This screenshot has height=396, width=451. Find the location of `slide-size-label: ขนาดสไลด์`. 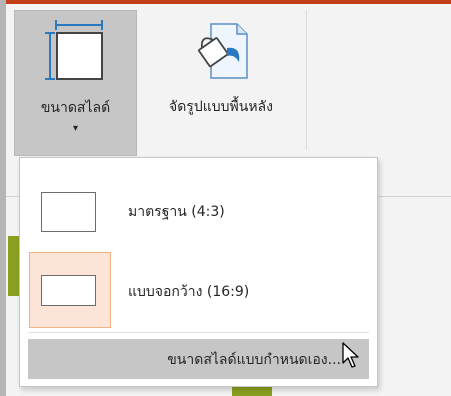

slide-size-label: ขนาดสไลด์ is located at coordinates (75, 108).